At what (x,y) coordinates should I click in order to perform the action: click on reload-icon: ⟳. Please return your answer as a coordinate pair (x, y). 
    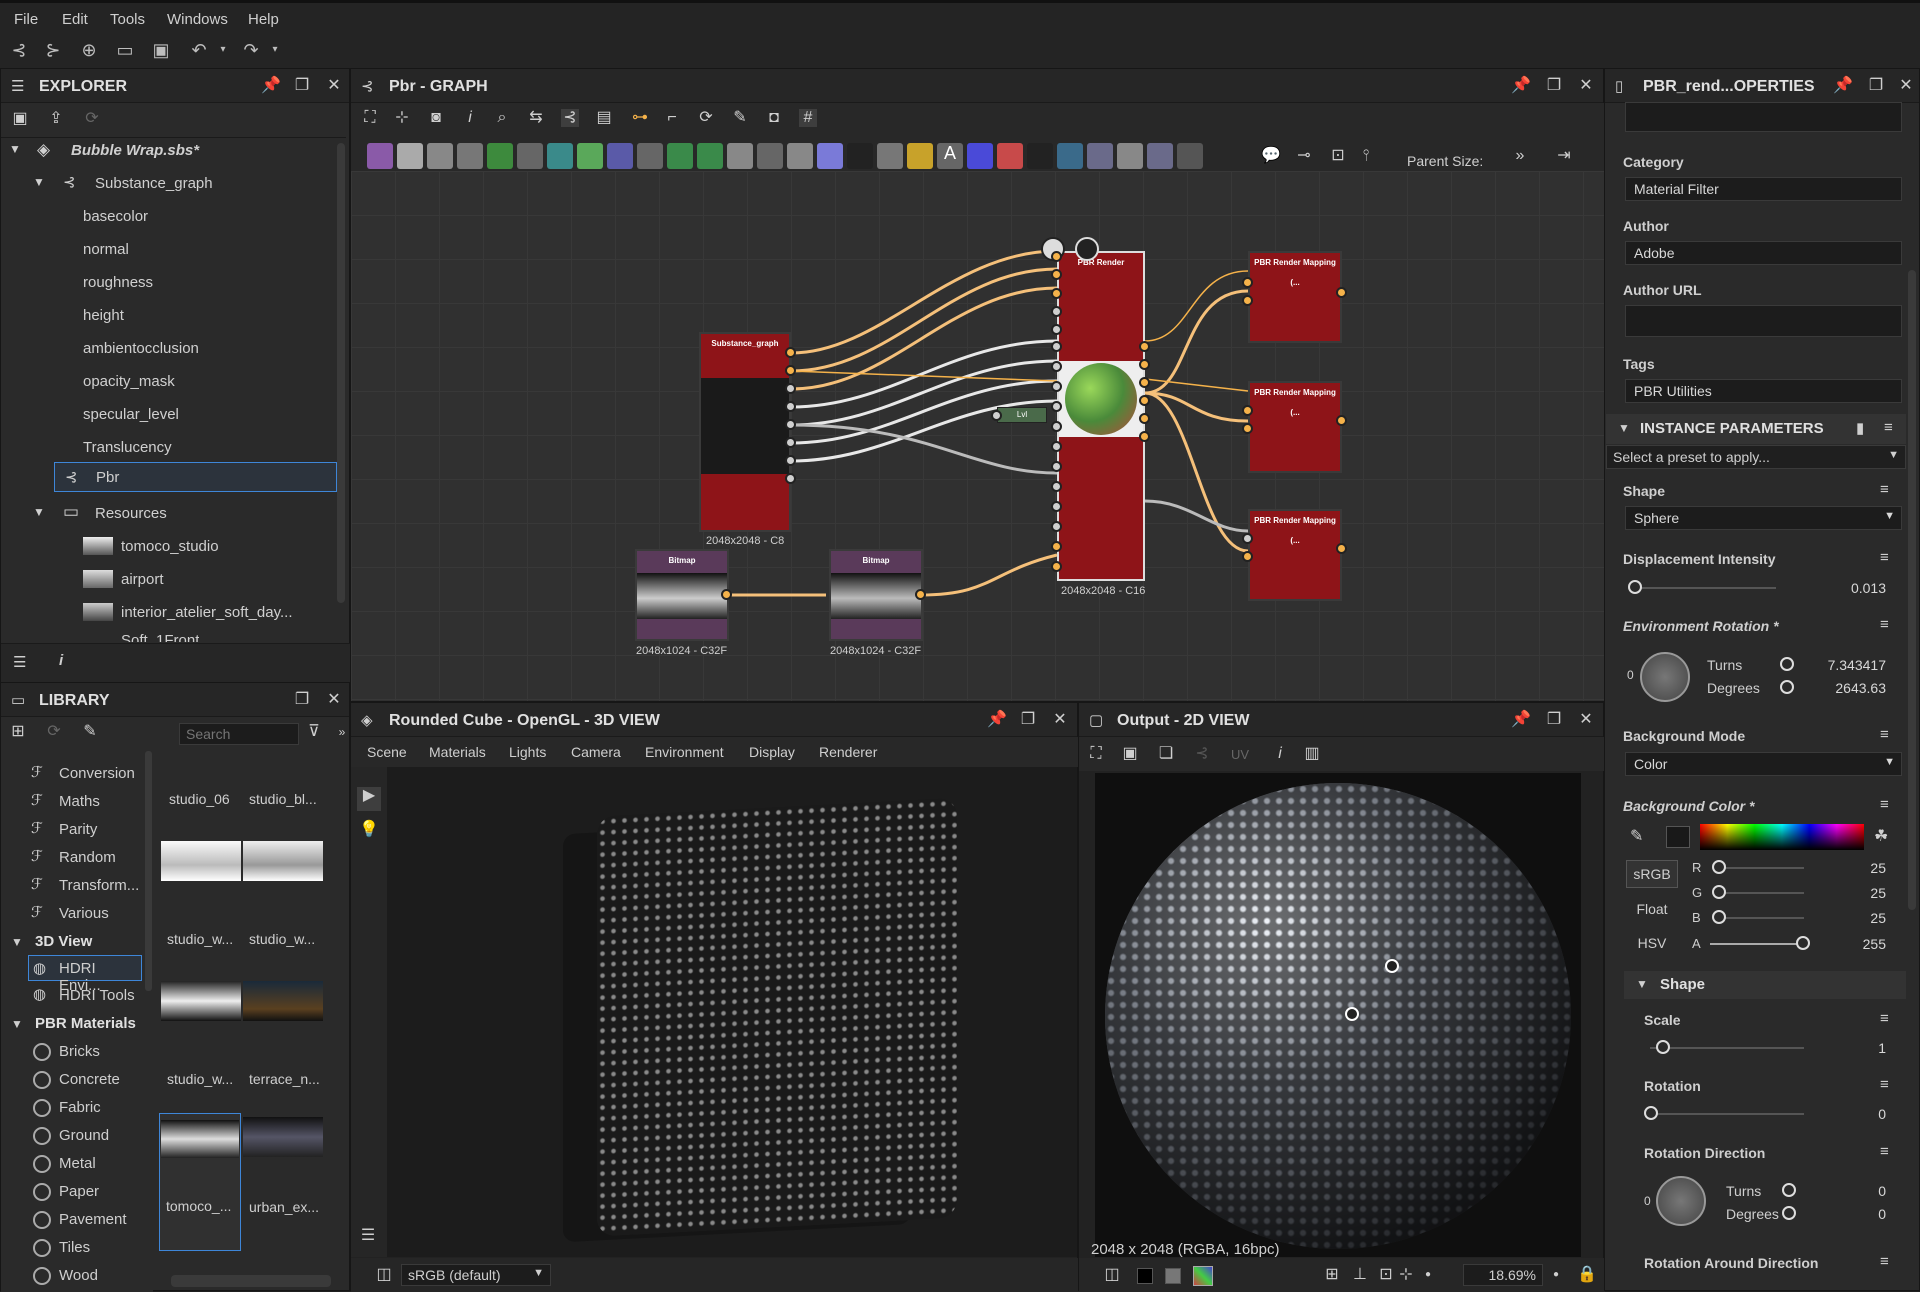
    Looking at the image, I should click on (92, 119).